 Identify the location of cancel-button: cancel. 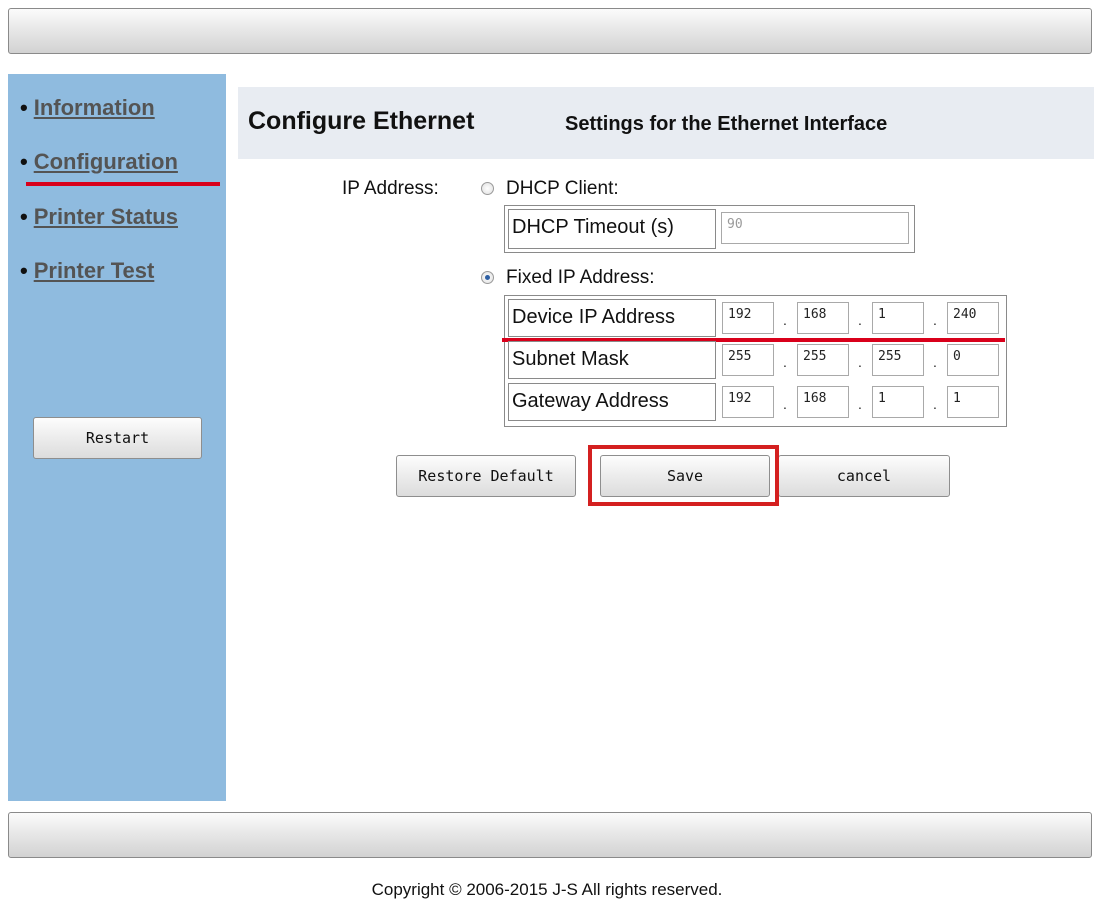
(864, 476).